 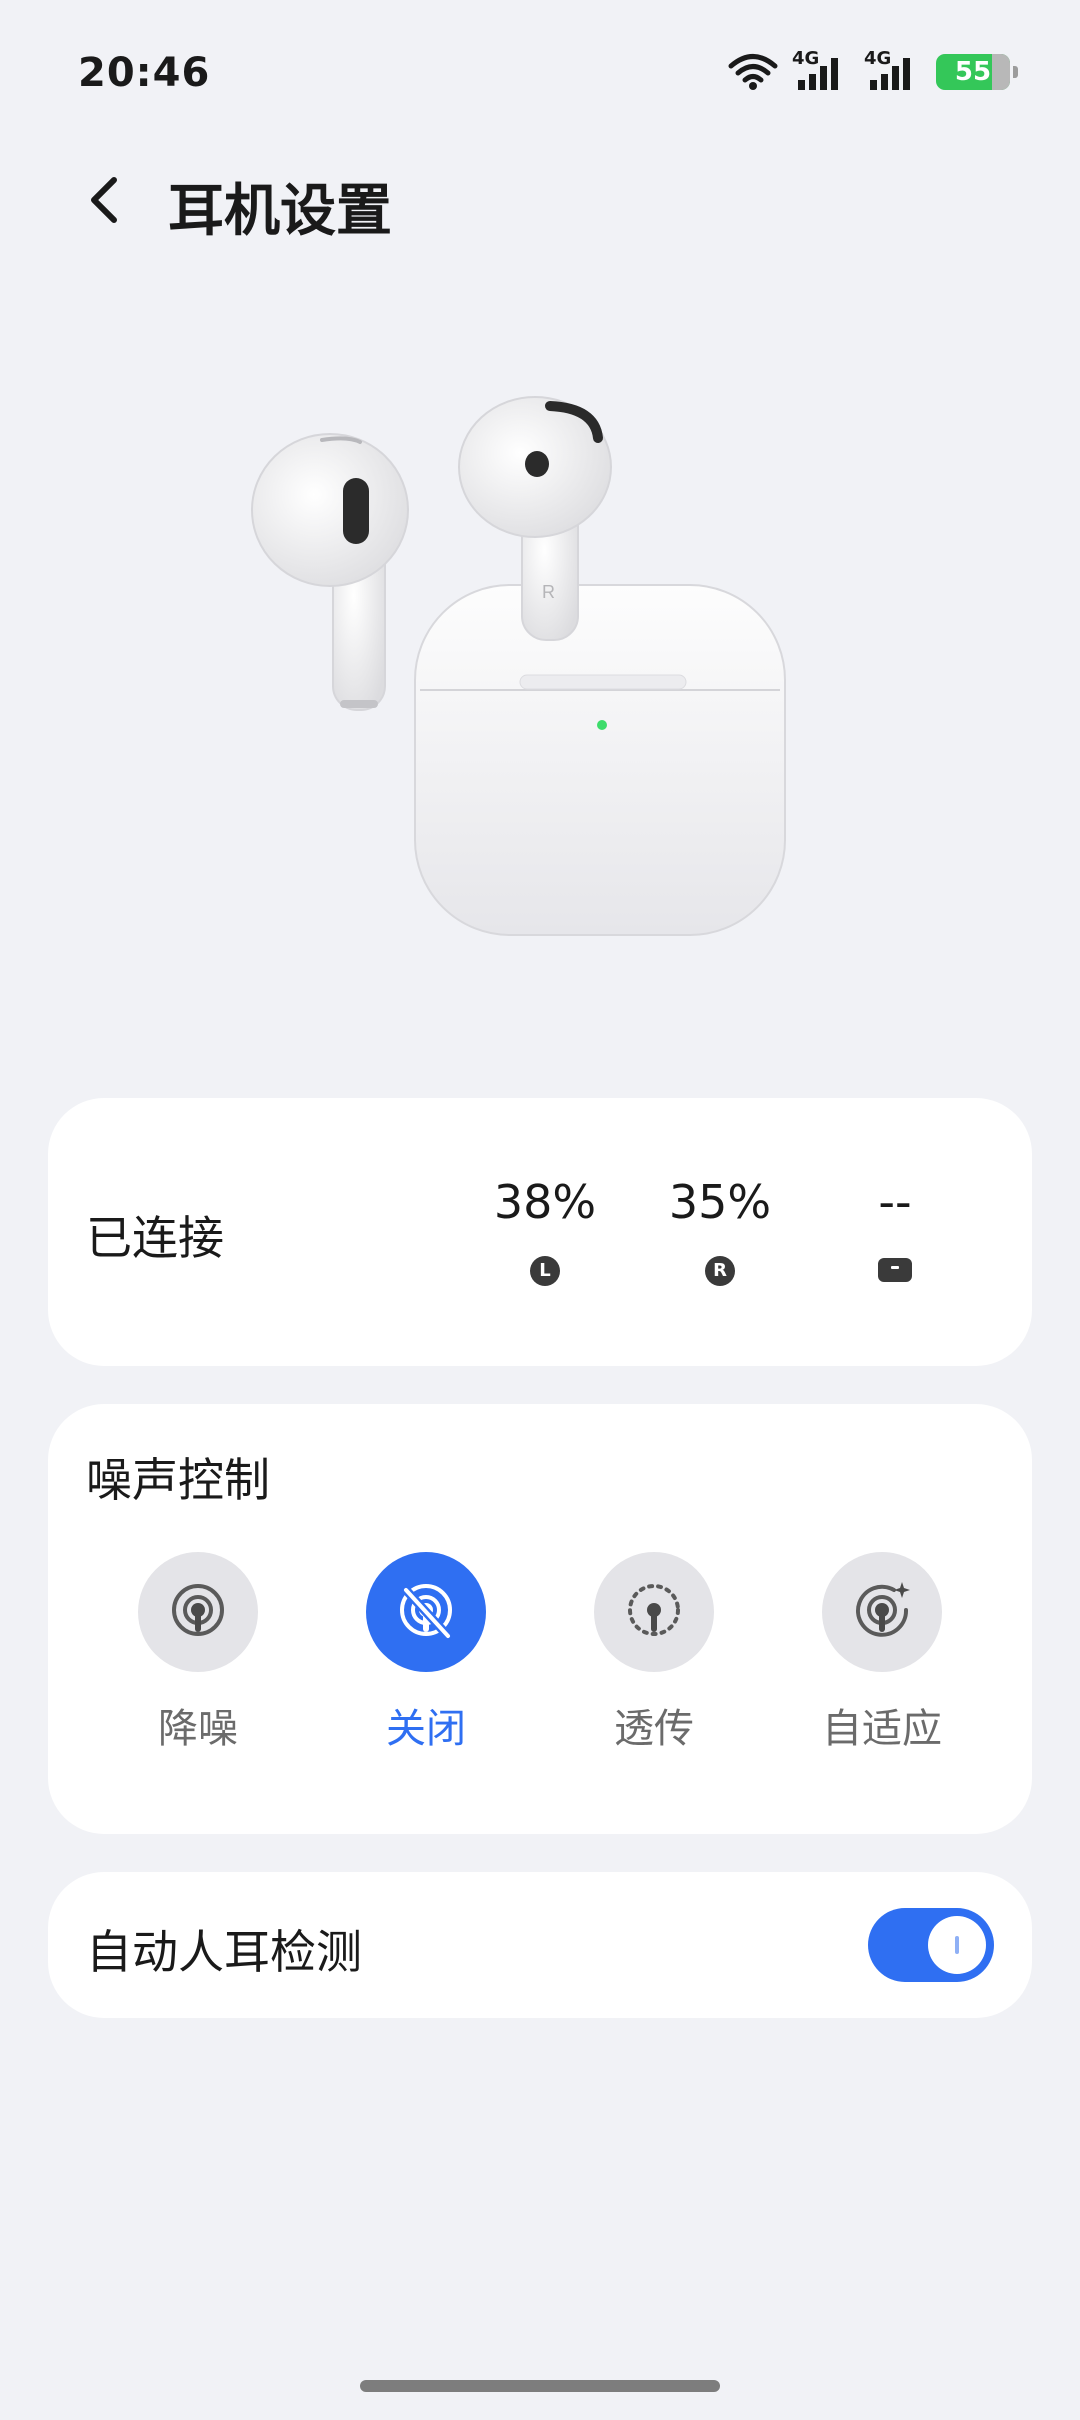 What do you see at coordinates (198, 1612) in the screenshot?
I see `noise-cancel-icon` at bounding box center [198, 1612].